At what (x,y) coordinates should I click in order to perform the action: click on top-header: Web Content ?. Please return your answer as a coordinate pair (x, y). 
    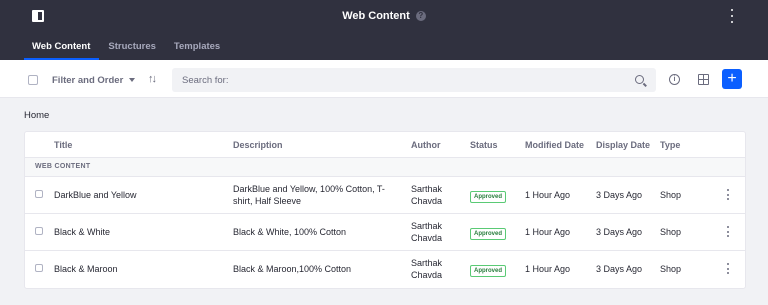
    Looking at the image, I should click on (384, 16).